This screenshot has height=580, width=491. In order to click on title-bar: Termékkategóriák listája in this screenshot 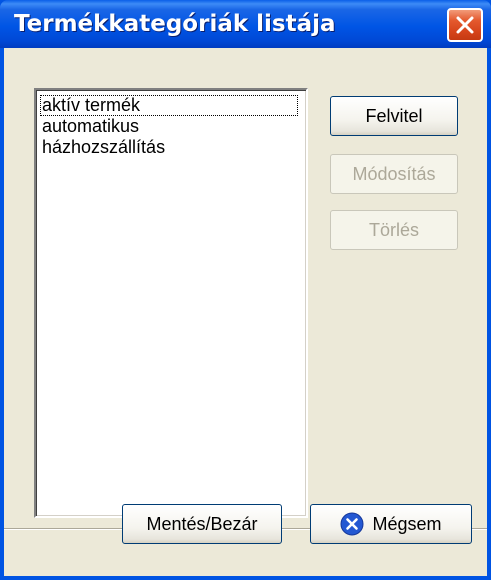, I will do `click(245, 24)`.